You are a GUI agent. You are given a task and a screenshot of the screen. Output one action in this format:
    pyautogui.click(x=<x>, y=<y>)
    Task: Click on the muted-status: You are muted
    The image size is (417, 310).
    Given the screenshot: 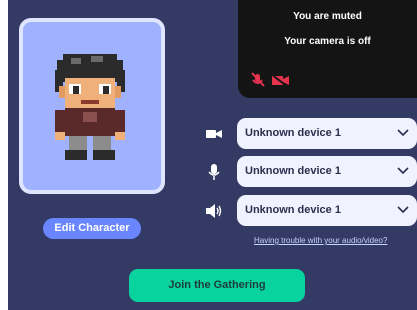 What is the action you would take?
    pyautogui.click(x=327, y=16)
    